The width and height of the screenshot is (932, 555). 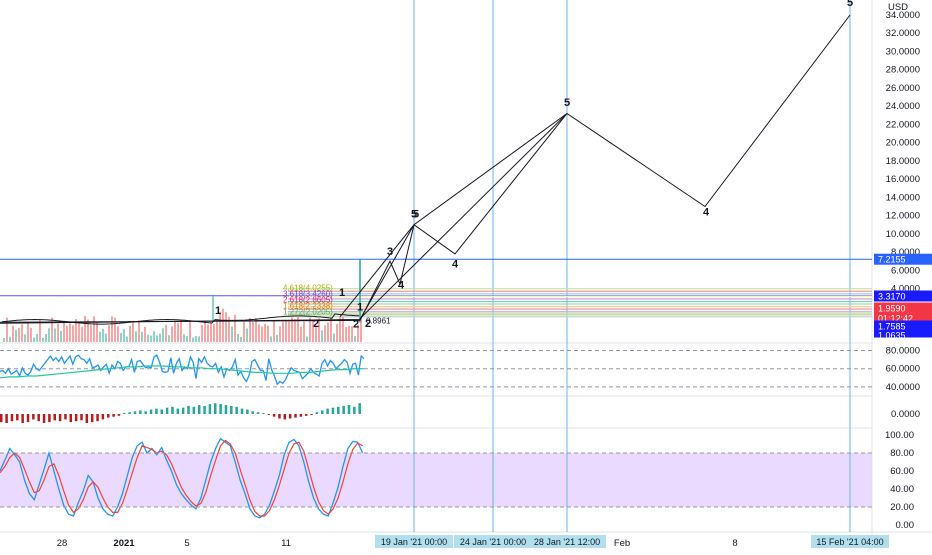 I want to click on price-tick-label: 10.0000, so click(x=903, y=234).